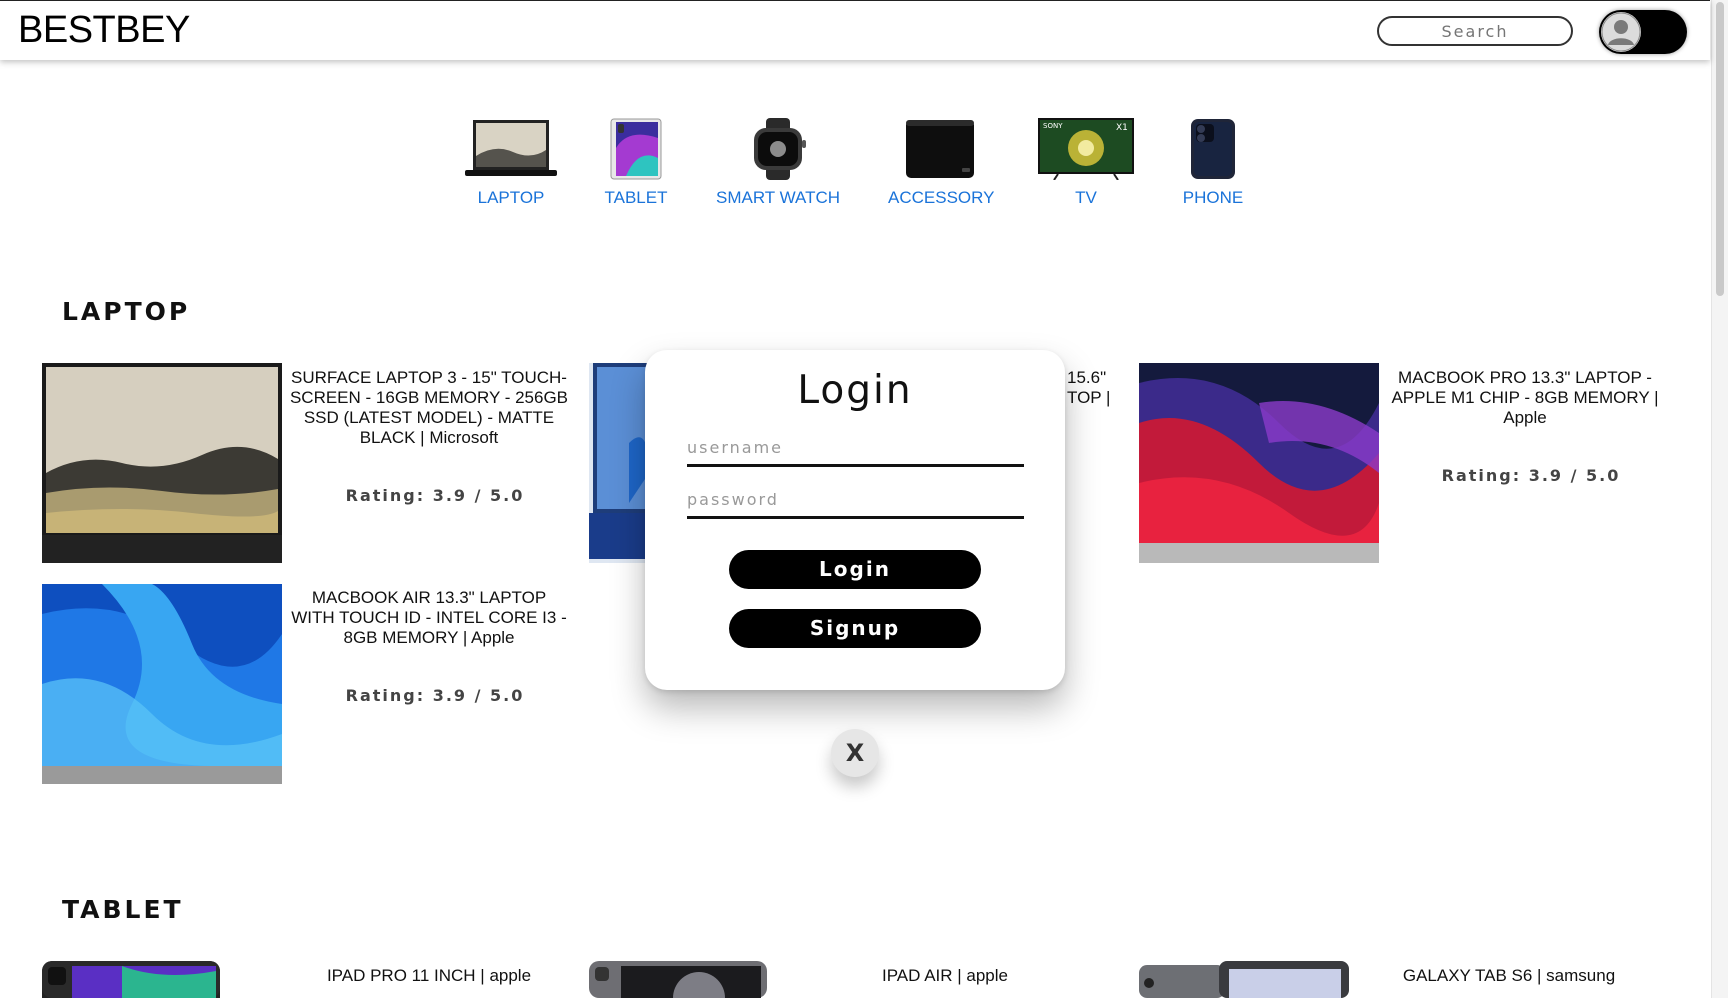 The width and height of the screenshot is (1728, 998). I want to click on product-image-galaxy-tab, so click(1244, 979).